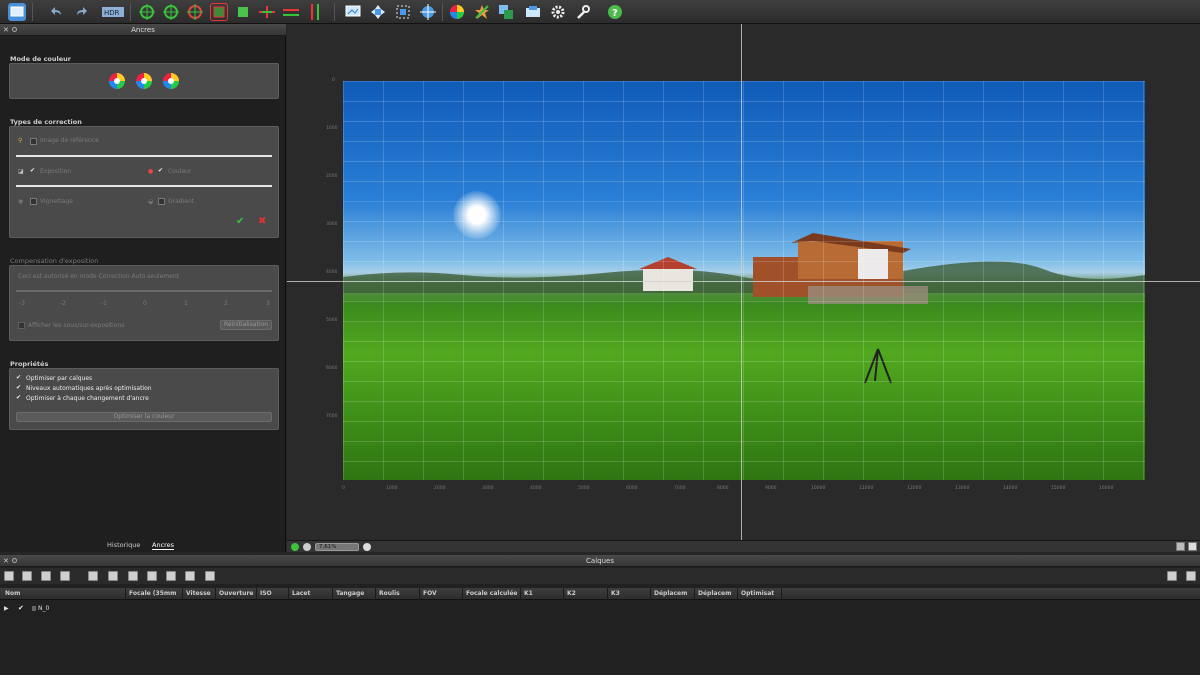  I want to click on column-header: Lacet, so click(311, 594).